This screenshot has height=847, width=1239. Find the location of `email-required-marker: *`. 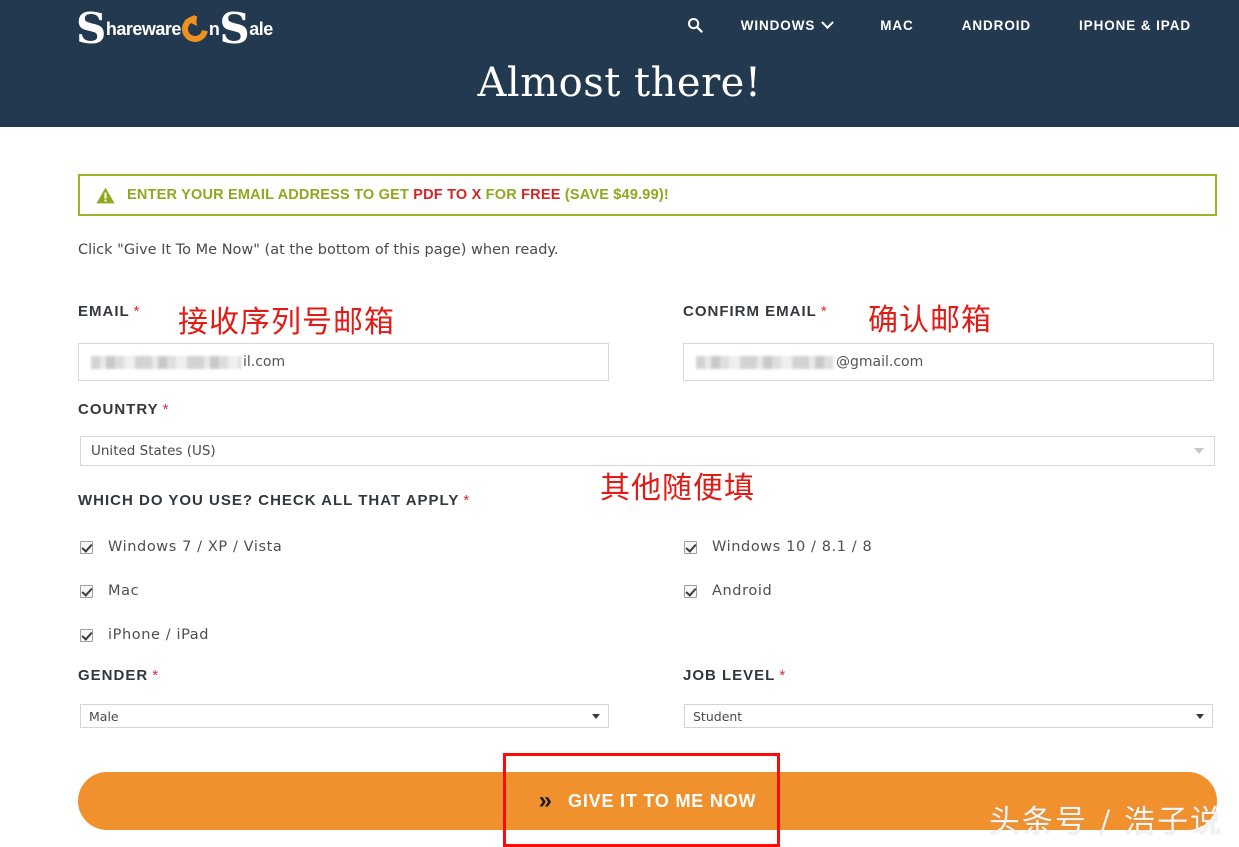

email-required-marker: * is located at coordinates (136, 311).